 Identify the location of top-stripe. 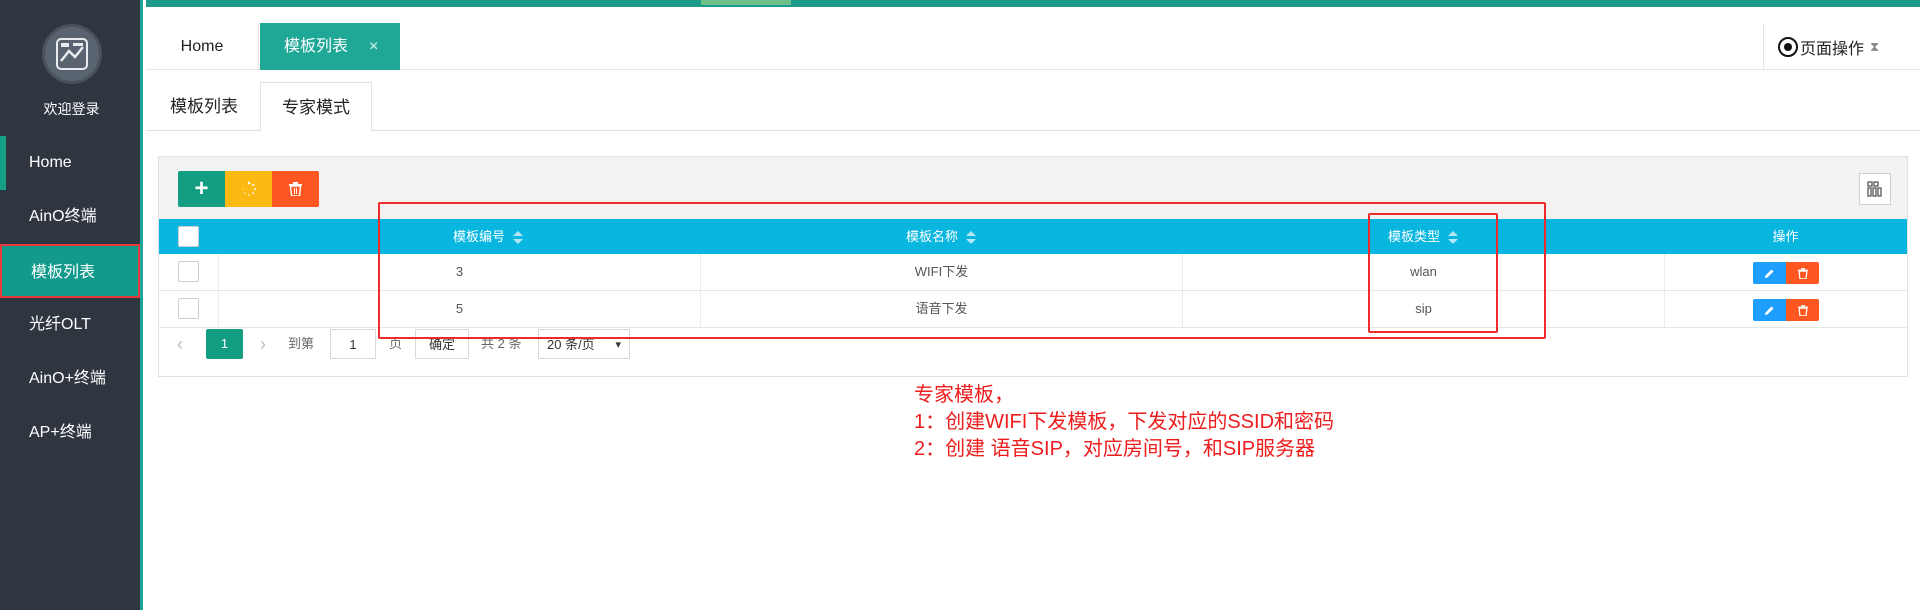
(1033, 3).